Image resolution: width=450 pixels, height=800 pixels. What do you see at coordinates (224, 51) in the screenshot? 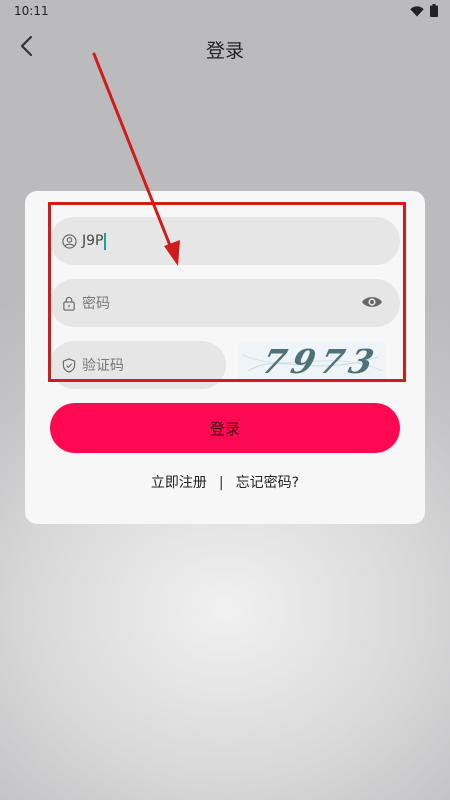
I see `page-title: 登录` at bounding box center [224, 51].